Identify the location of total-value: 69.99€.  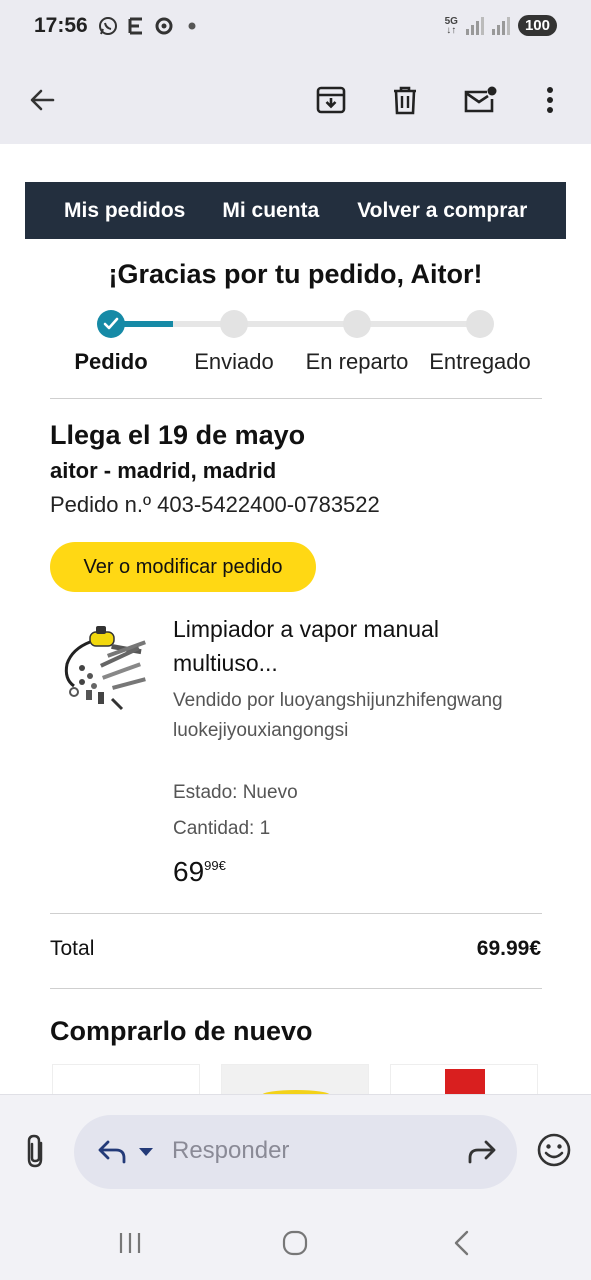
(508, 948).